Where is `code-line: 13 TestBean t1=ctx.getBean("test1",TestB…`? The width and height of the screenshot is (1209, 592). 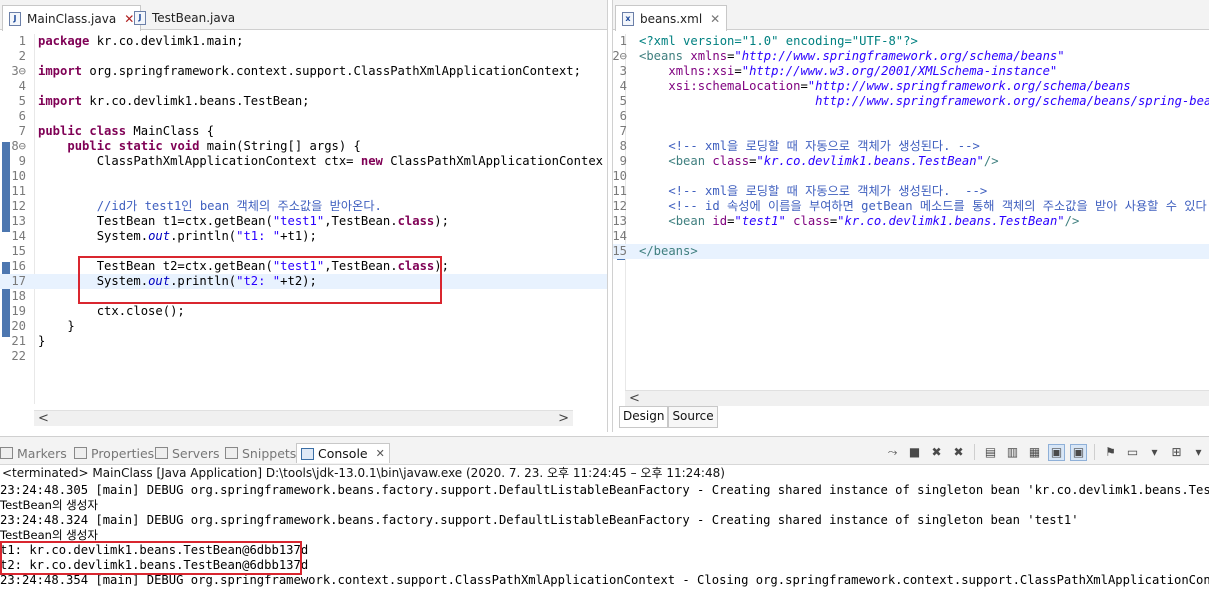 code-line: 13 TestBean t1=ctx.getBean("test1",TestB… is located at coordinates (230, 221).